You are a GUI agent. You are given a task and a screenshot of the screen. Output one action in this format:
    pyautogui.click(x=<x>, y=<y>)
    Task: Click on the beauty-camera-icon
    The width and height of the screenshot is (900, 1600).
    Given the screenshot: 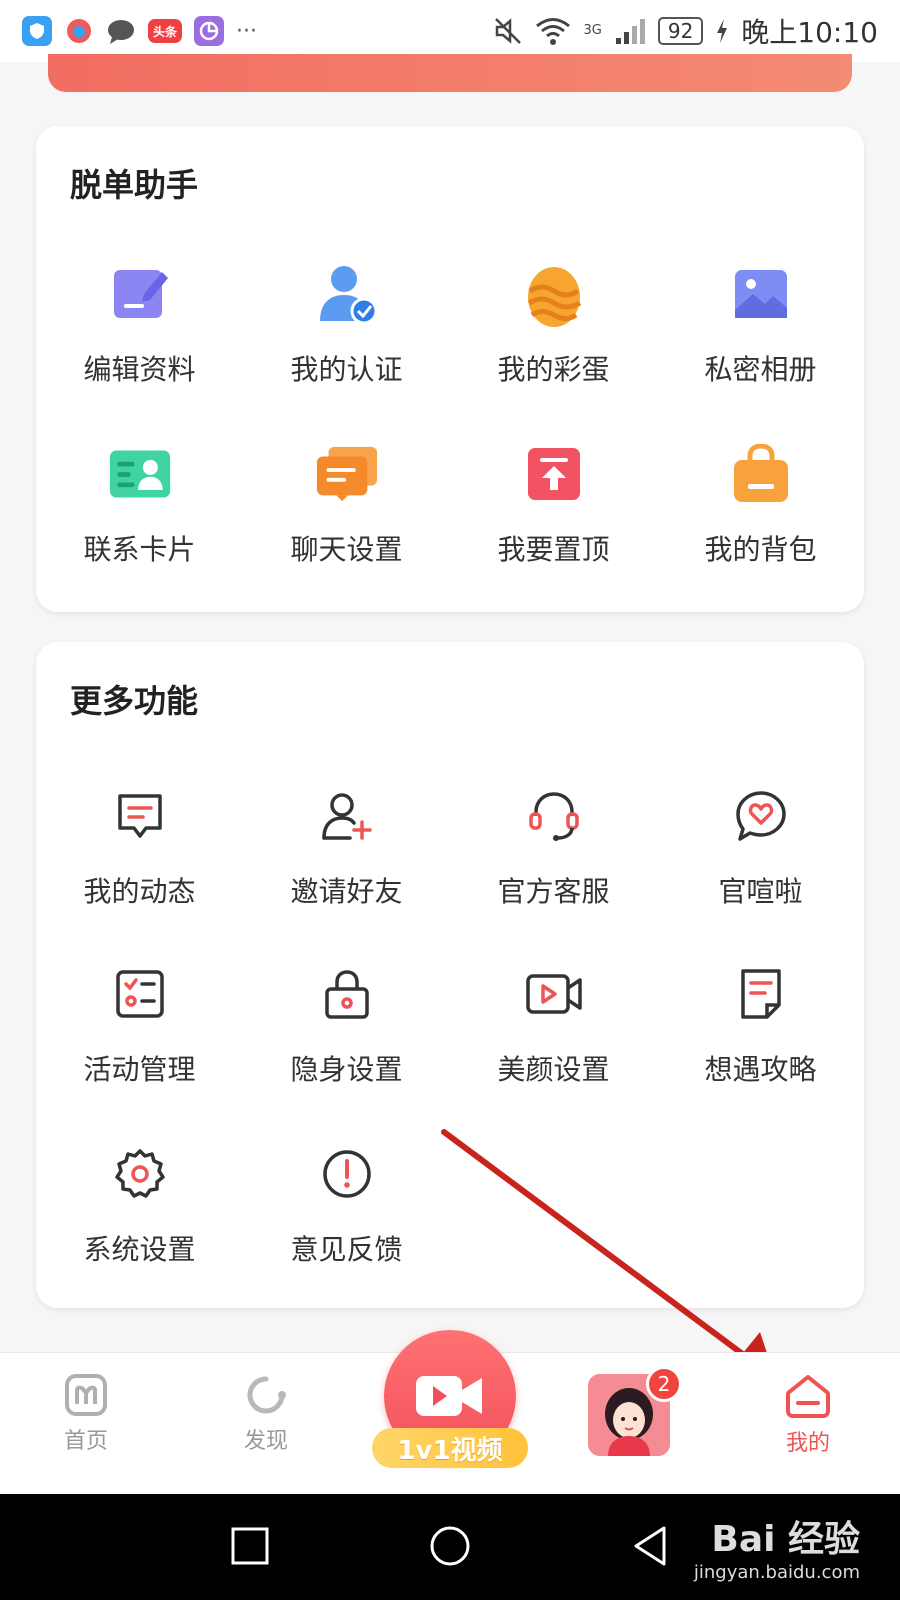 What is the action you would take?
    pyautogui.click(x=554, y=994)
    